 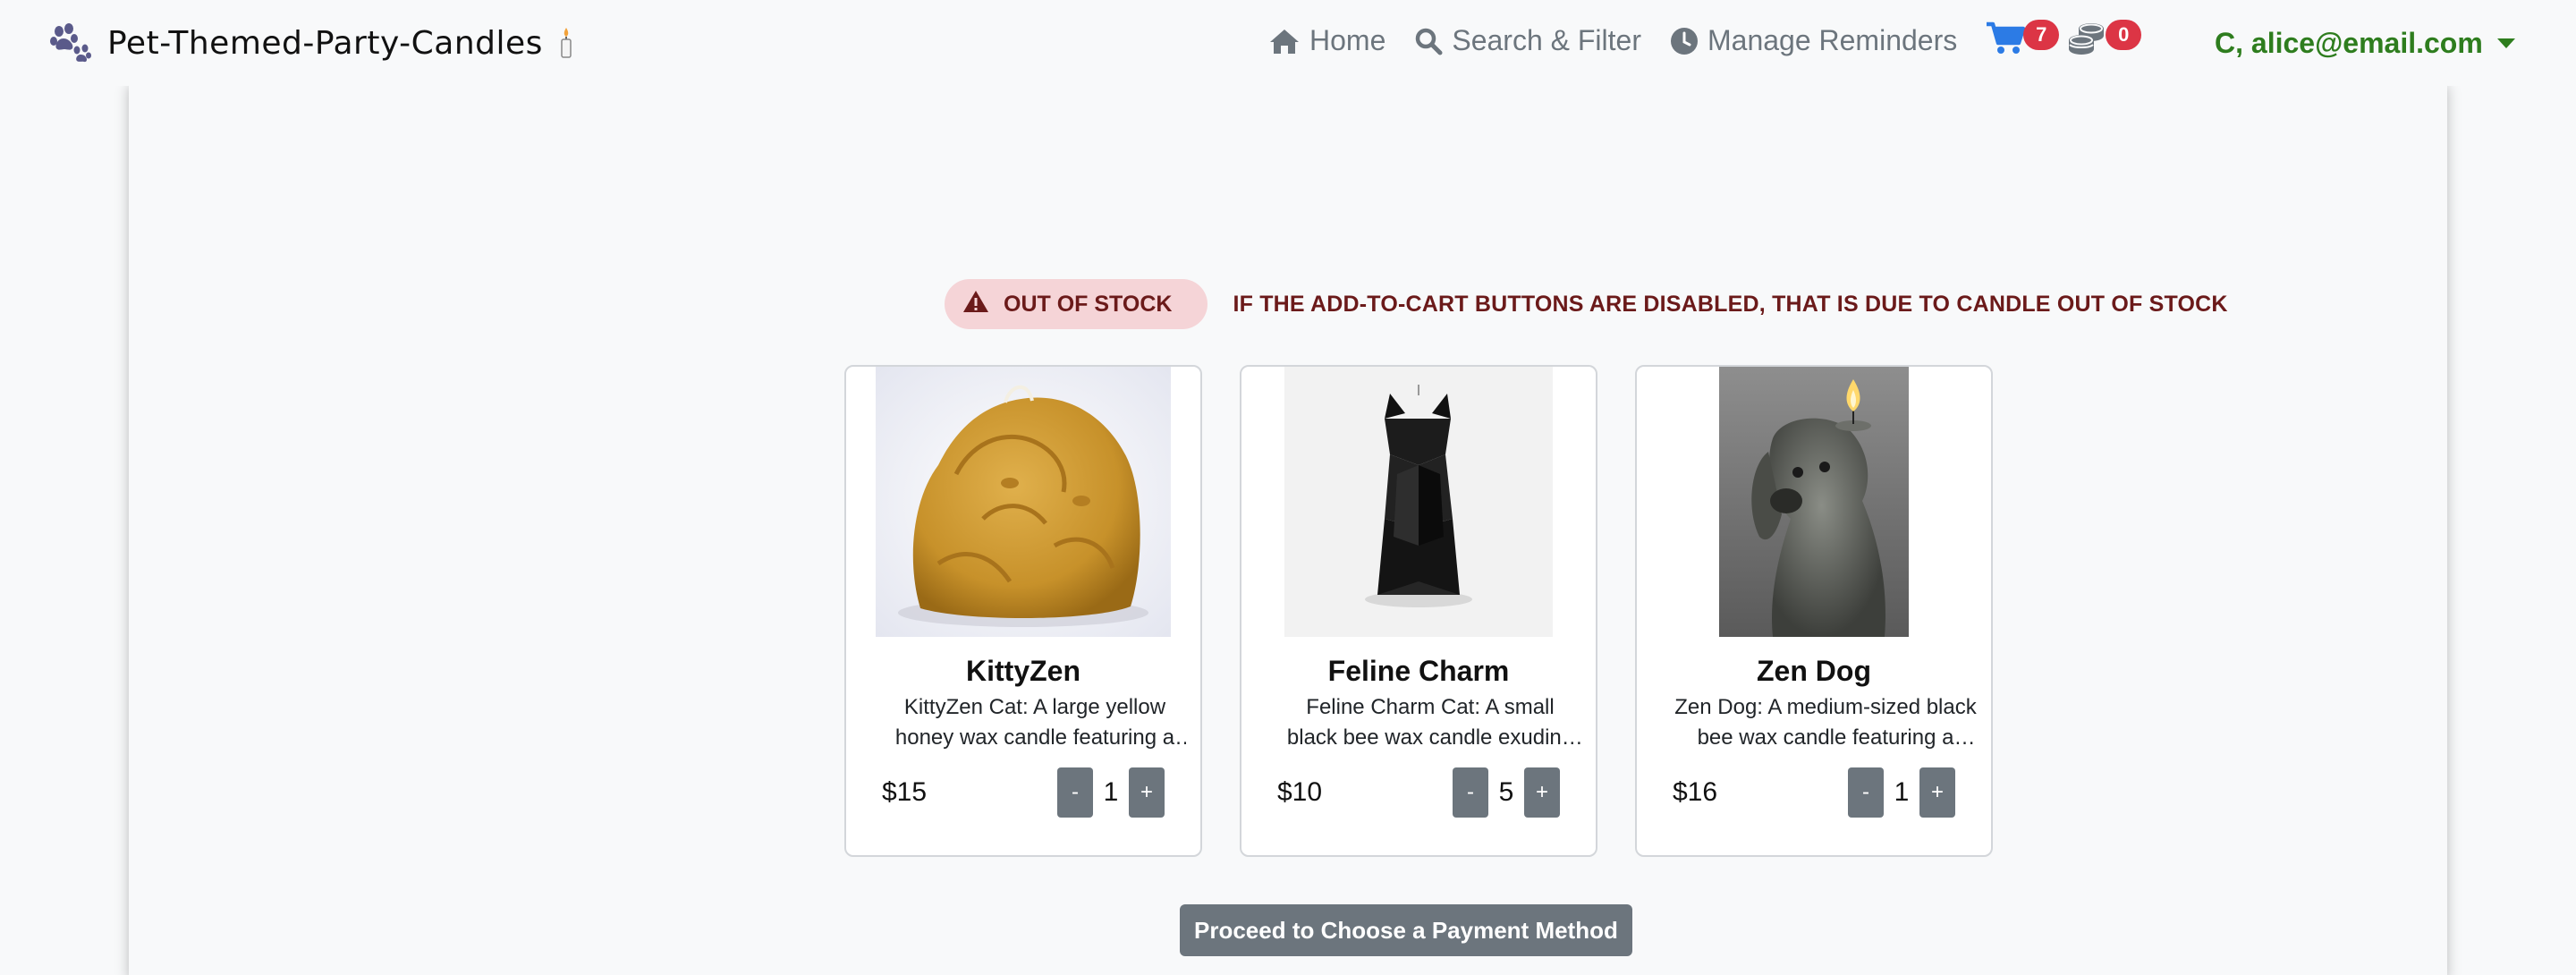 I want to click on clock-icon, so click(x=1684, y=41).